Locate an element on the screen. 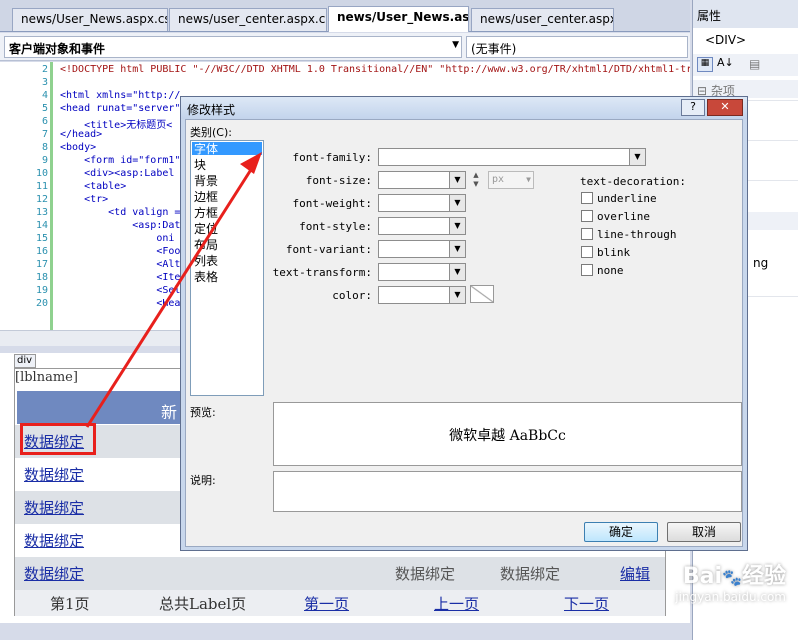 This screenshot has width=798, height=640. arrow-line is located at coordinates (169, 297).